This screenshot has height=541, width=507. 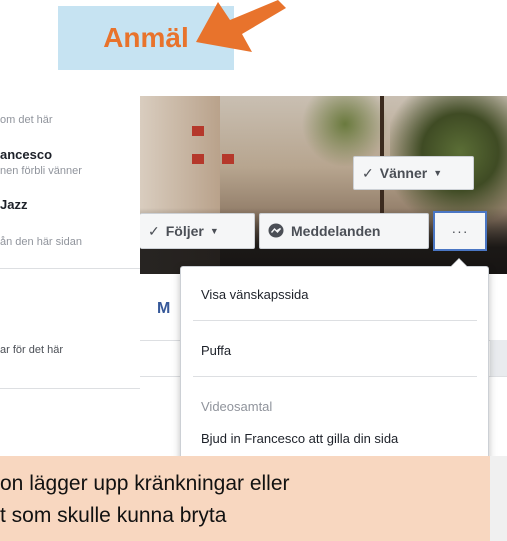 What do you see at coordinates (26, 154) in the screenshot?
I see `left-panel-name: ancesco` at bounding box center [26, 154].